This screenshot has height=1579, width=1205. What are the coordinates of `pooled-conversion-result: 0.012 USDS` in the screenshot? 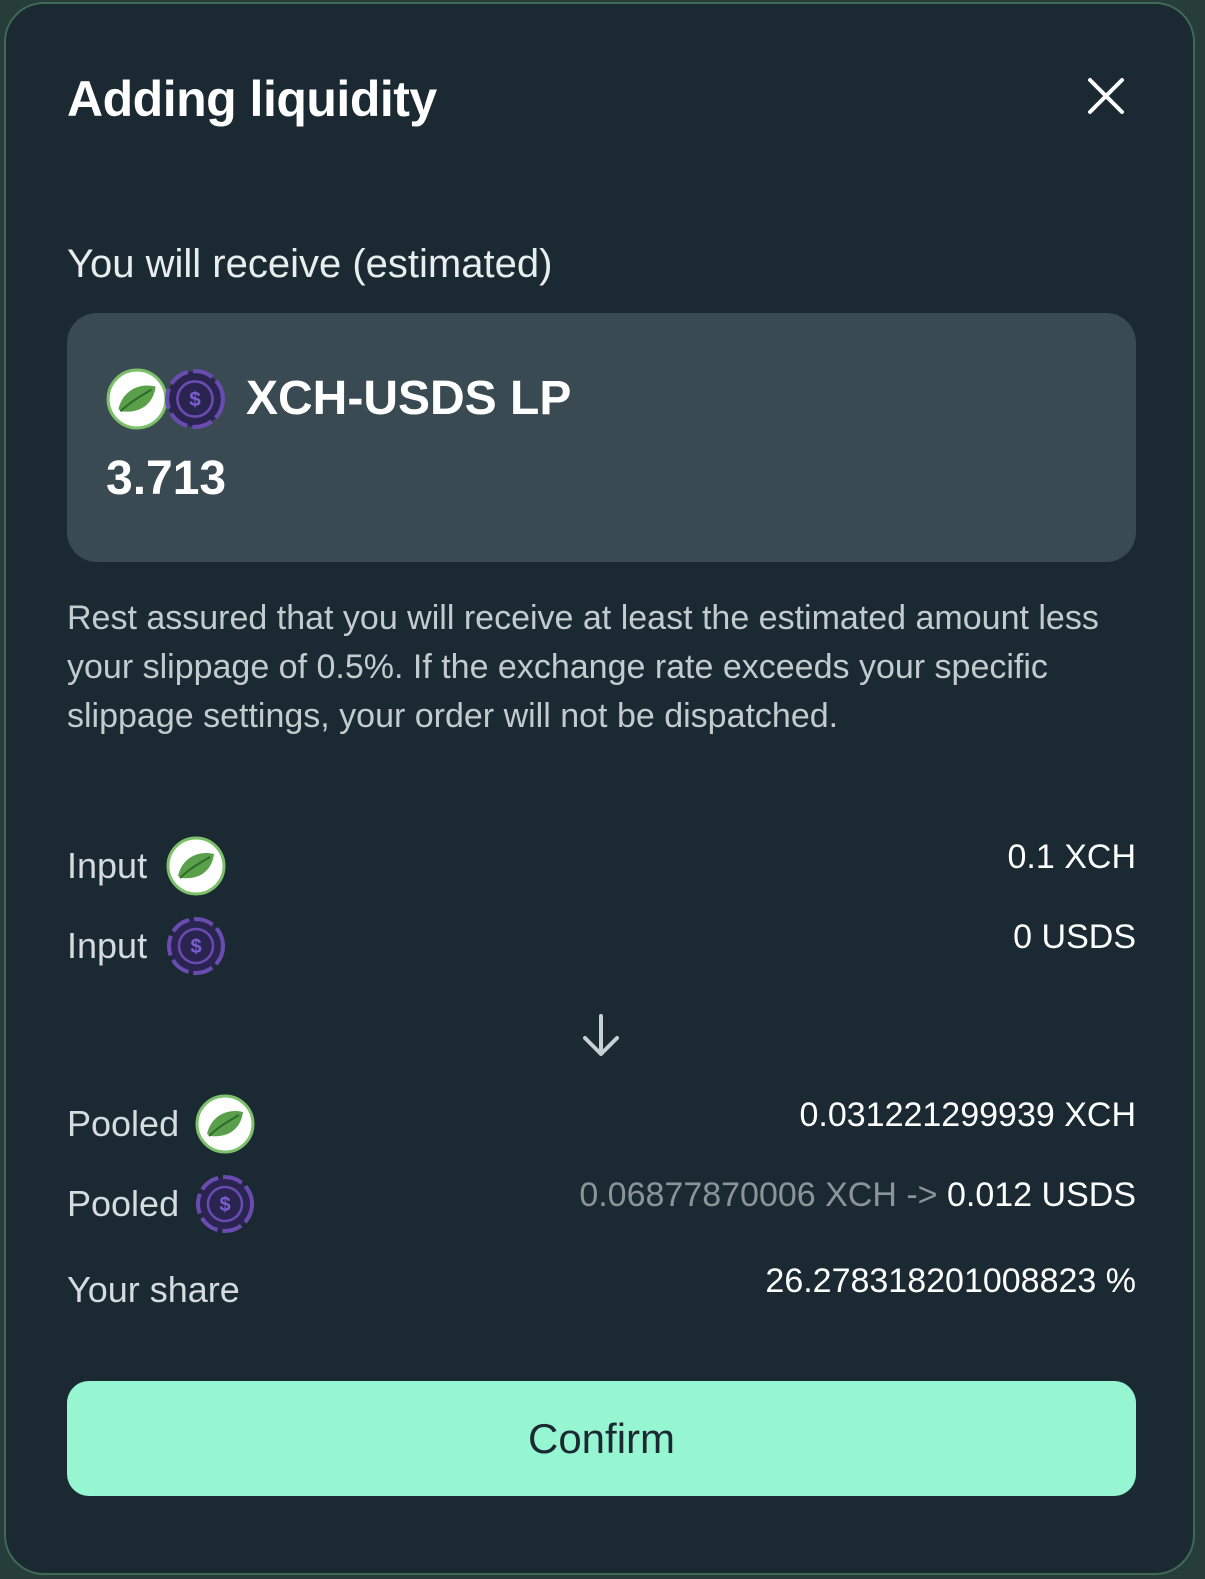 It's located at (1041, 1195).